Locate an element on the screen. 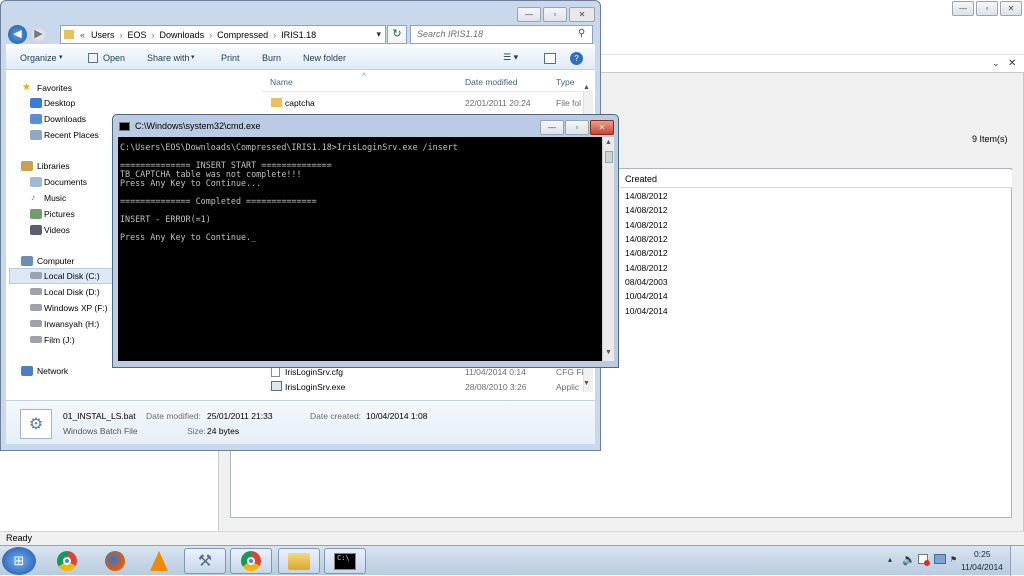  search-input: Search IRIS1.18 is located at coordinates (501, 34).